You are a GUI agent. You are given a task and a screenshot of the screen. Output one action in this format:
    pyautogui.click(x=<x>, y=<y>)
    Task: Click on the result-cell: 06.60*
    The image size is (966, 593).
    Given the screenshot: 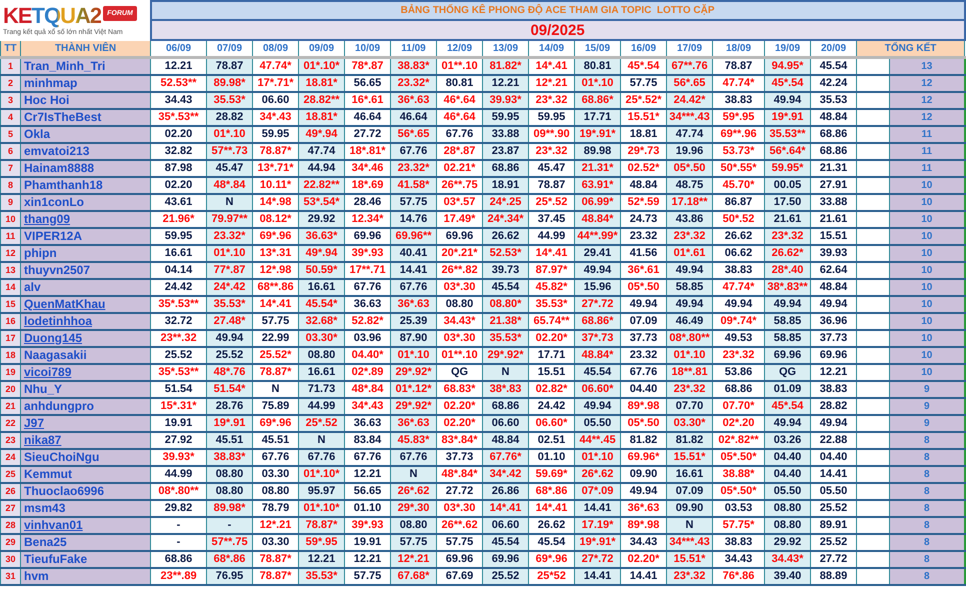 What is the action you would take?
    pyautogui.click(x=597, y=389)
    